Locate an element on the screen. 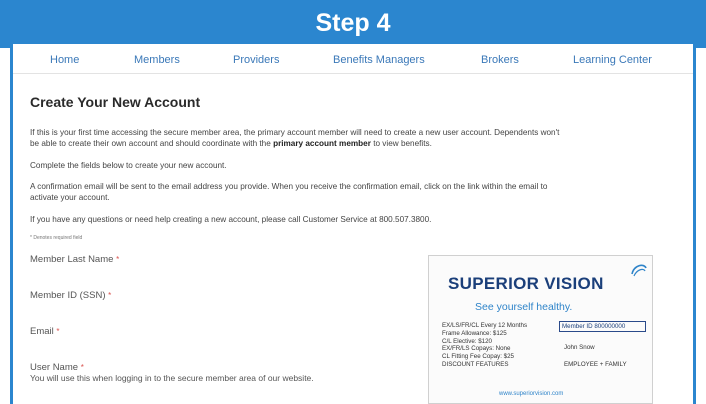  member-id-text: Member ID (SSN) is located at coordinates (68, 295).